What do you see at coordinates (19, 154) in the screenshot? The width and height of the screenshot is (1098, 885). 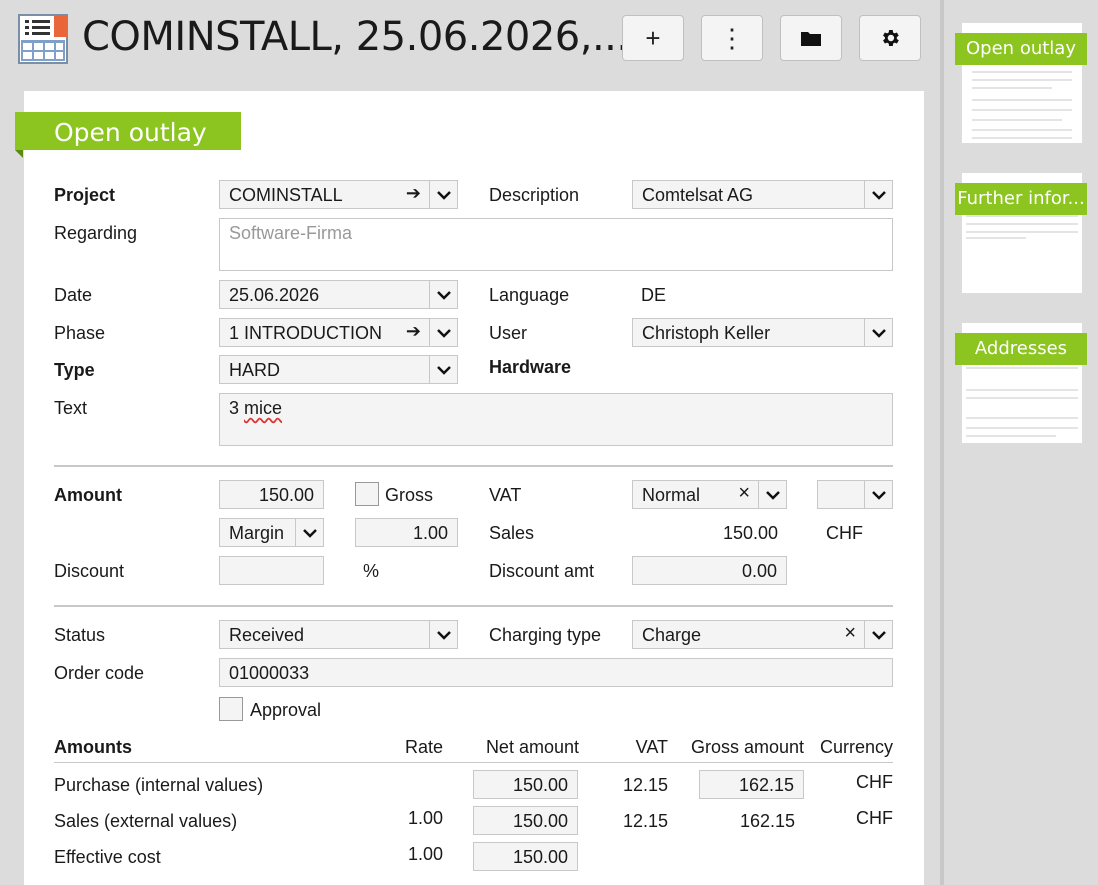 I see `ribbon-tail` at bounding box center [19, 154].